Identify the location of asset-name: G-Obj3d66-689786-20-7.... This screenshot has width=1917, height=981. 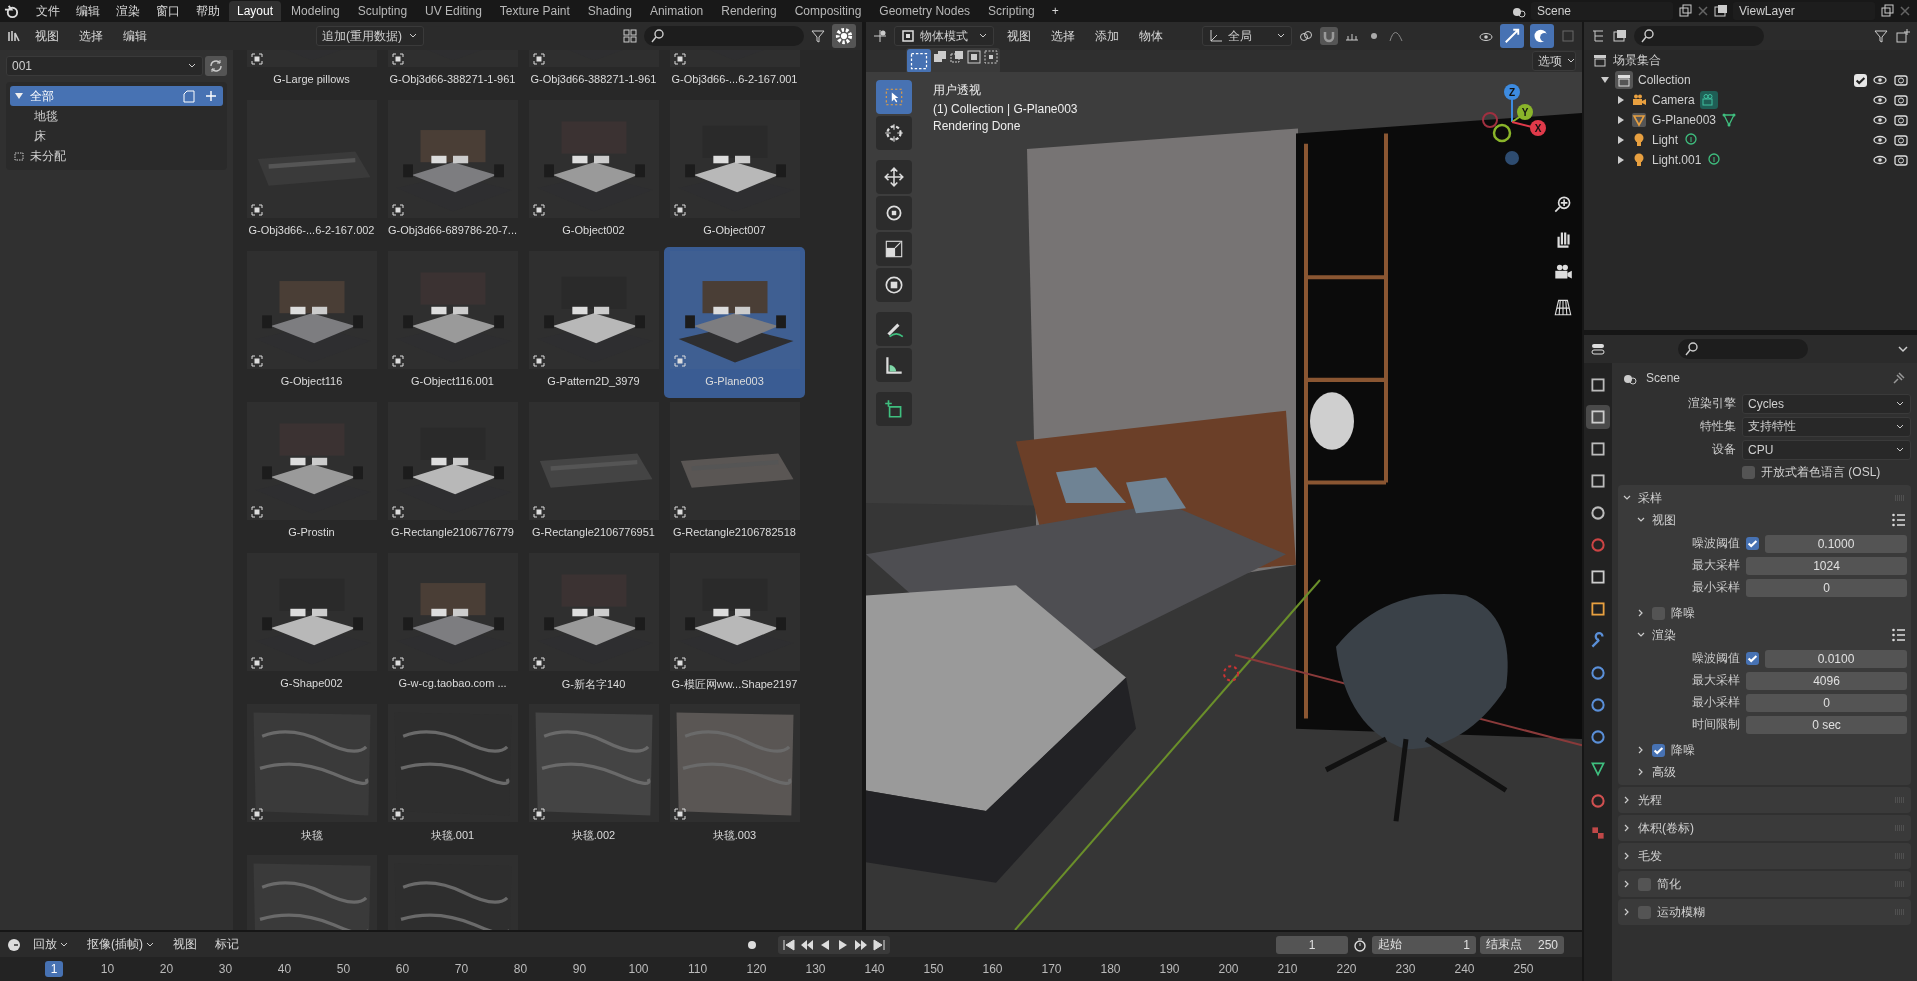
(452, 230).